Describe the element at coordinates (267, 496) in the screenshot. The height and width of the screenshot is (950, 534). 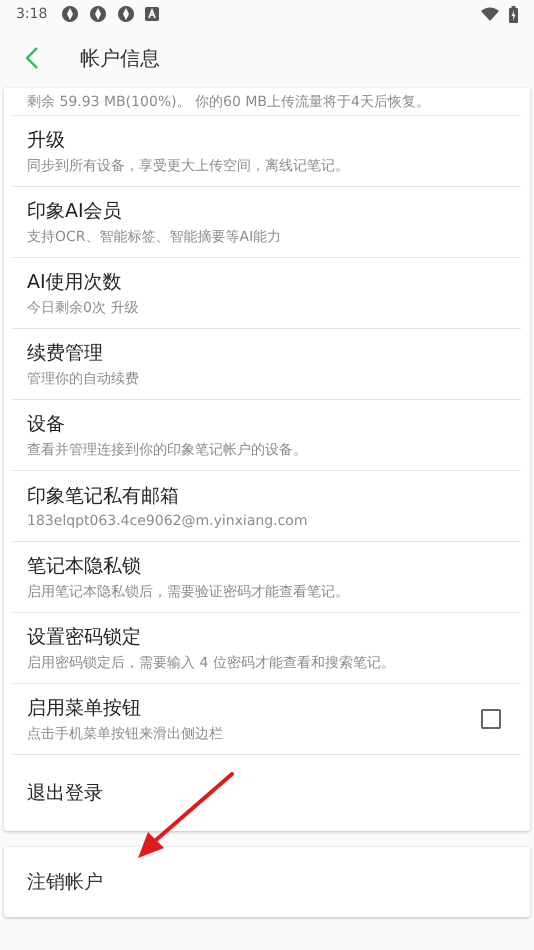
I see `setting-title: 印象笔记私有邮箱` at that location.